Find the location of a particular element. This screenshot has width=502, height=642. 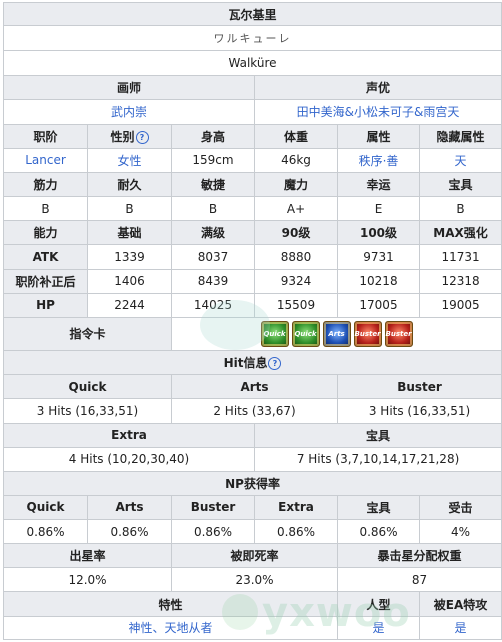

atk-base: 1339 is located at coordinates (129, 257).